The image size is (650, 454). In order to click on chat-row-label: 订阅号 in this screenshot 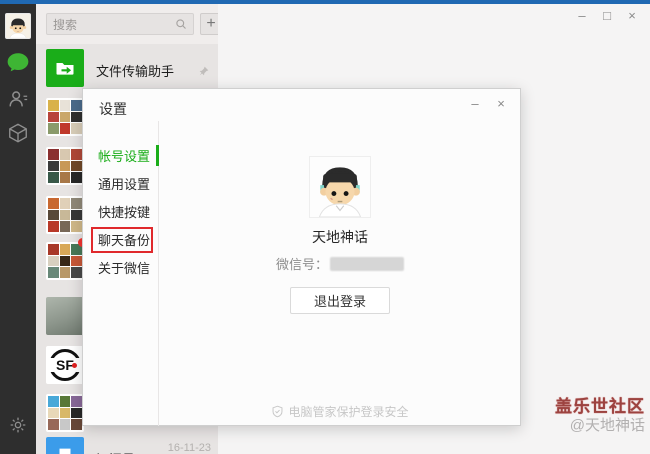, I will do `click(115, 451)`.